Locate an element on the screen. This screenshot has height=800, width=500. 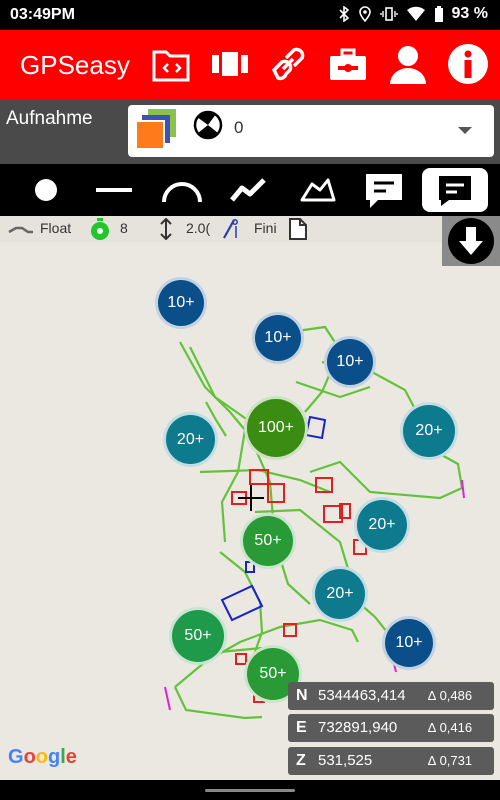
toolbox-icon is located at coordinates (348, 64).